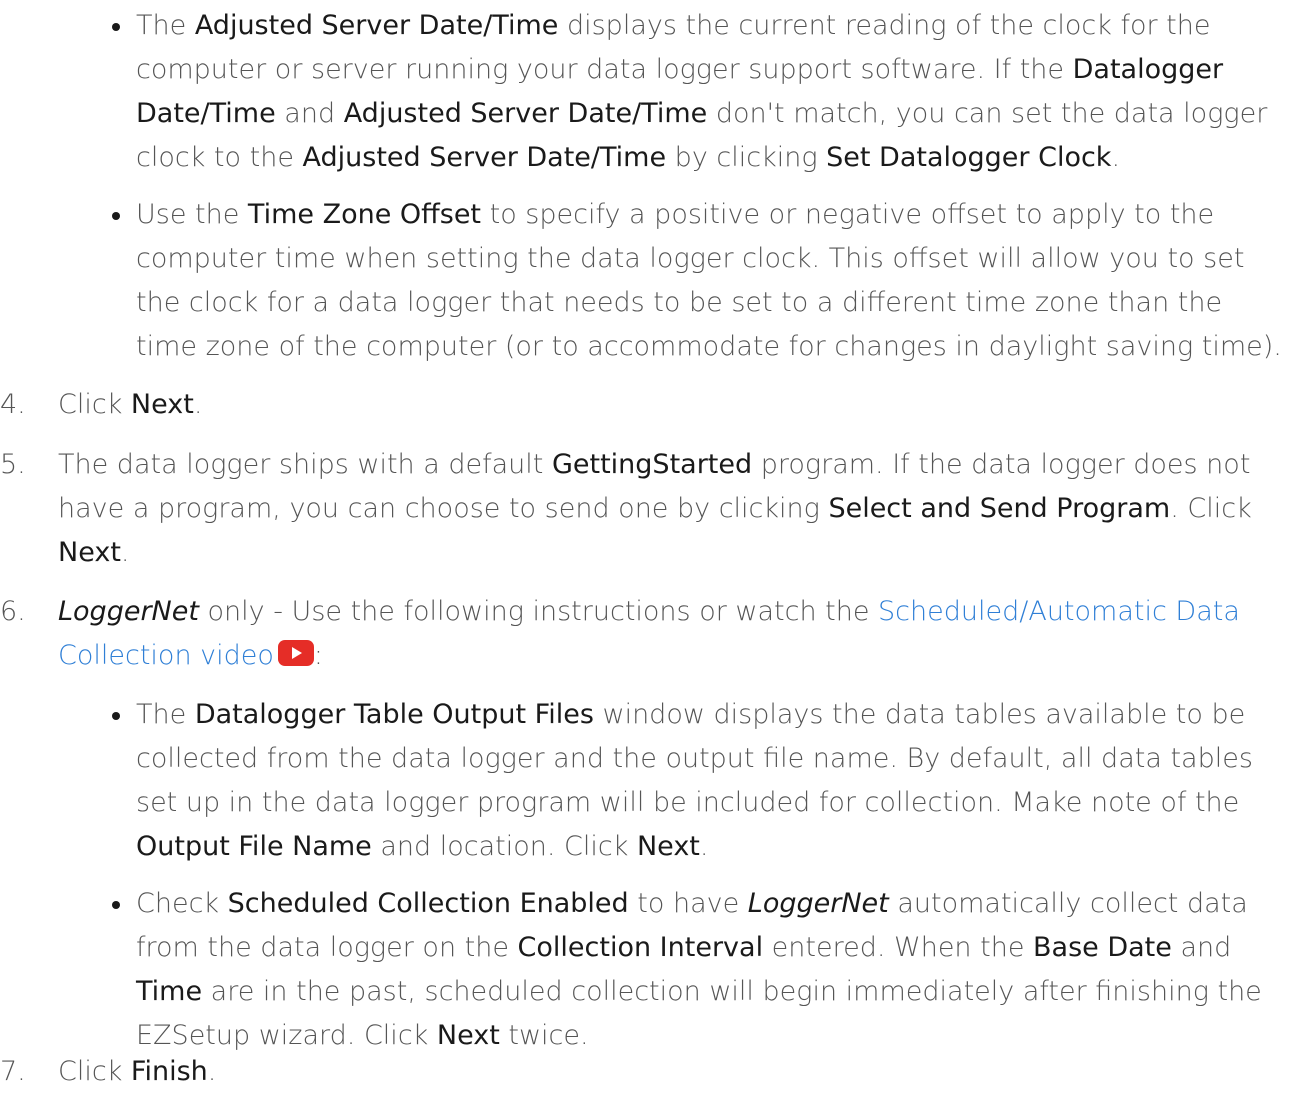  I want to click on body-text: The data logger ships with a default, so click(305, 464).